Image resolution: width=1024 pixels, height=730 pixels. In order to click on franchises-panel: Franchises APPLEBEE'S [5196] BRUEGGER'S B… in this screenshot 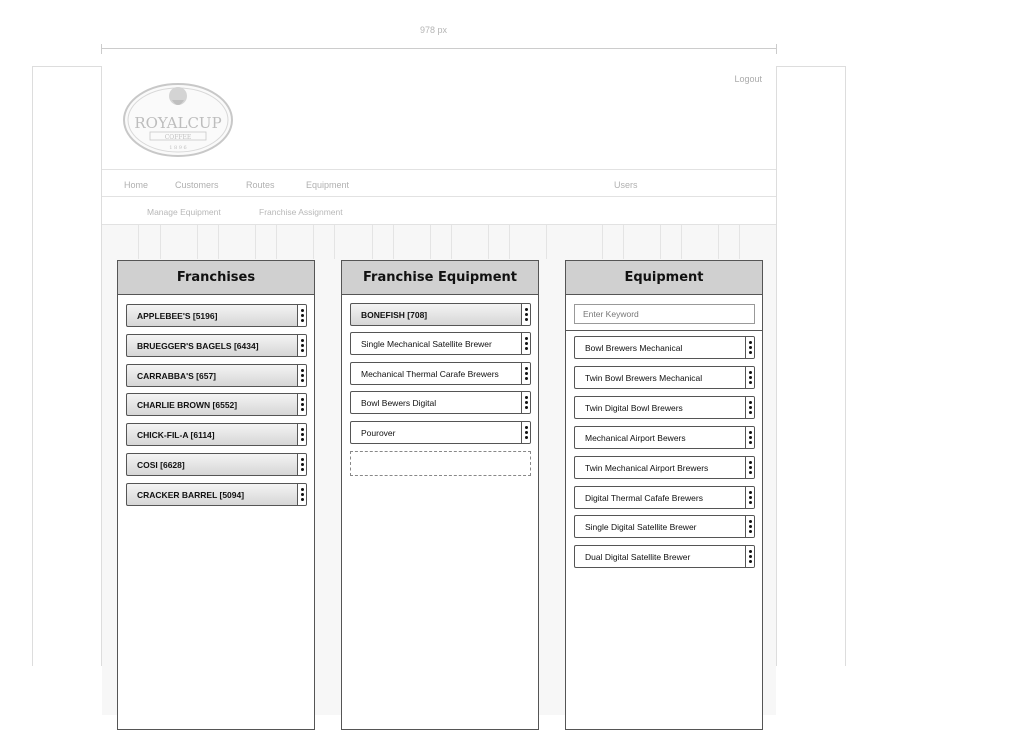, I will do `click(216, 495)`.